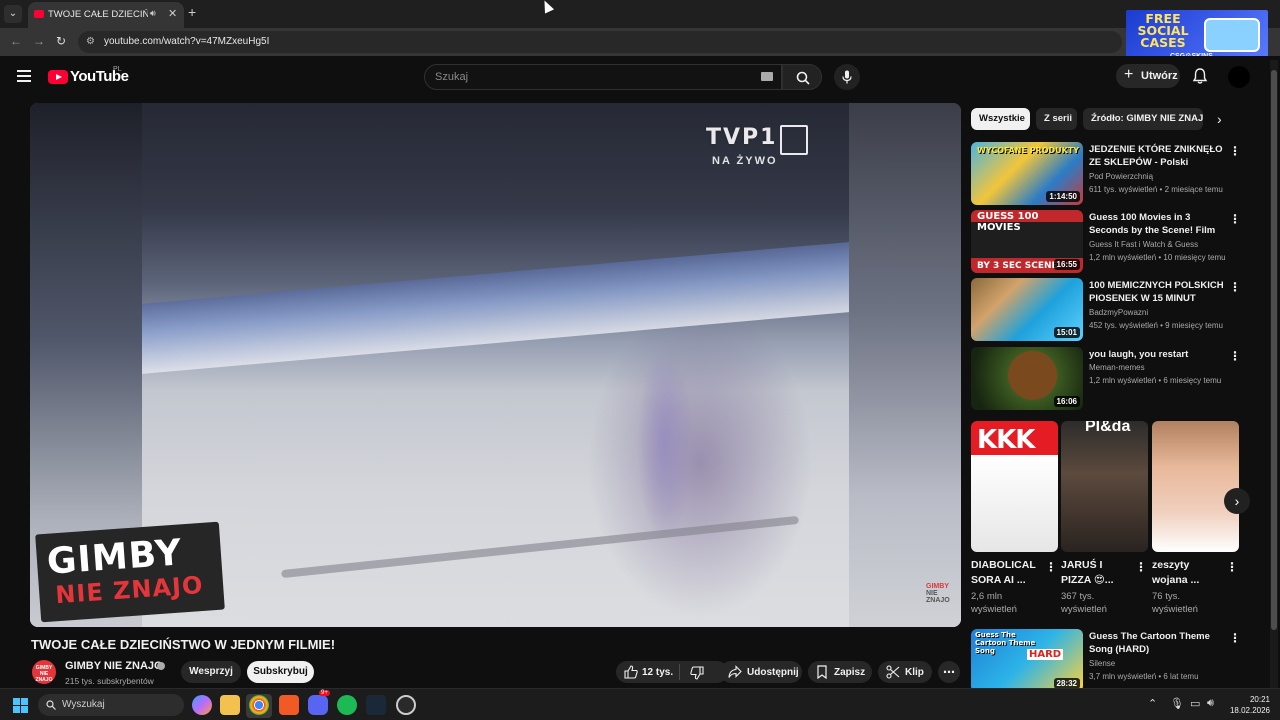 The height and width of the screenshot is (720, 1280). I want to click on microphone-icon: 🎙︎, so click(1177, 703).